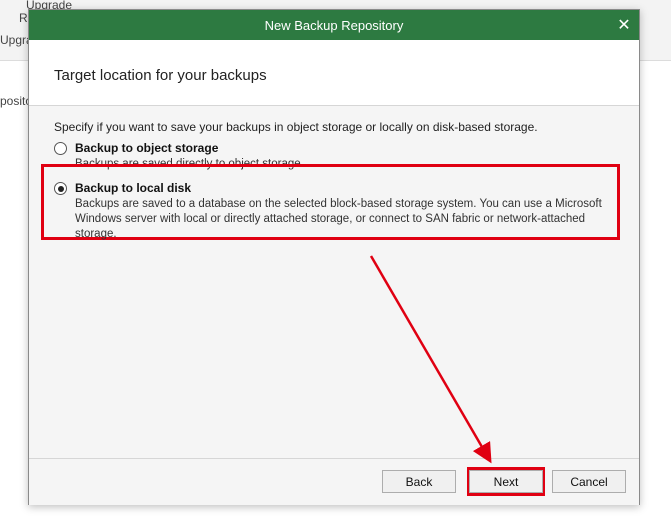 This screenshot has width=671, height=517. I want to click on object-storage-label: Backup to object storage, so click(147, 148).